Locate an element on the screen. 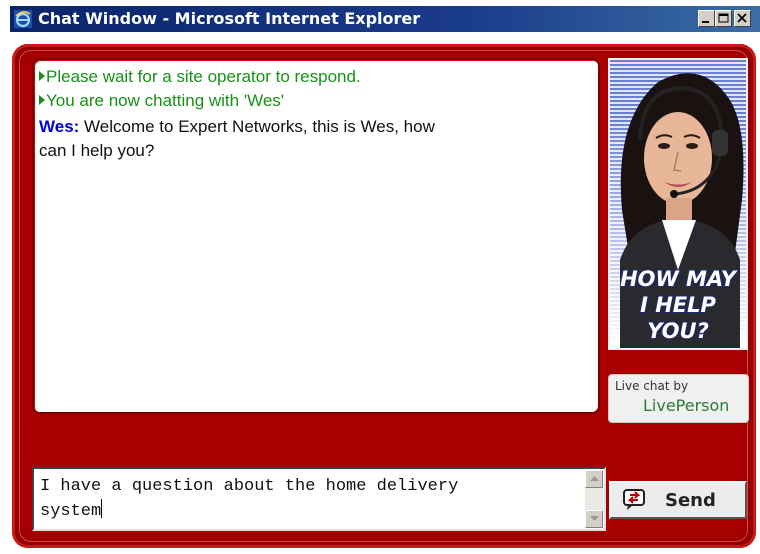 This screenshot has height=554, width=760. send-icon is located at coordinates (634, 499).